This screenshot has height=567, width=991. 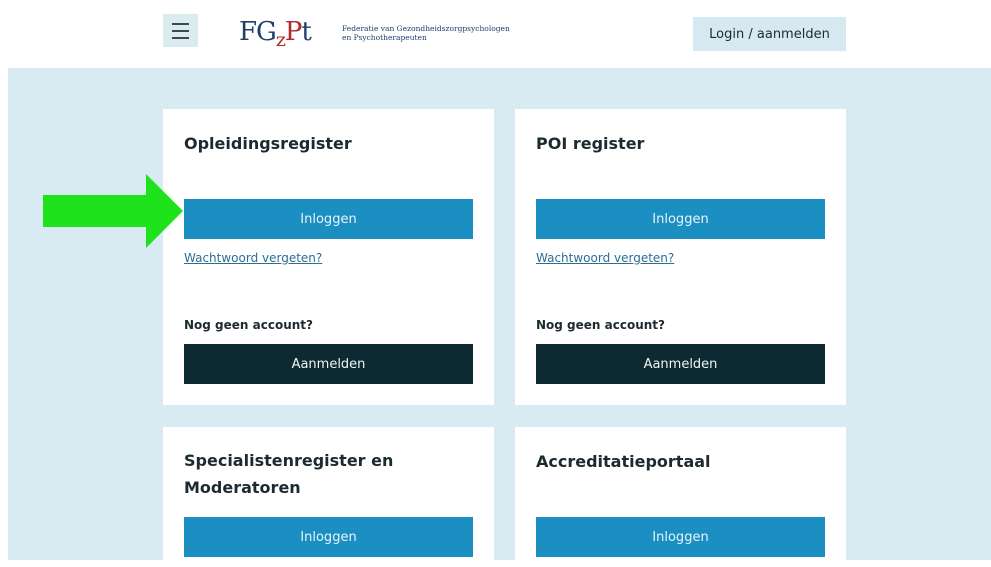 What do you see at coordinates (384, 37) in the screenshot?
I see `logo-text-line2: en Psychotherapeuten` at bounding box center [384, 37].